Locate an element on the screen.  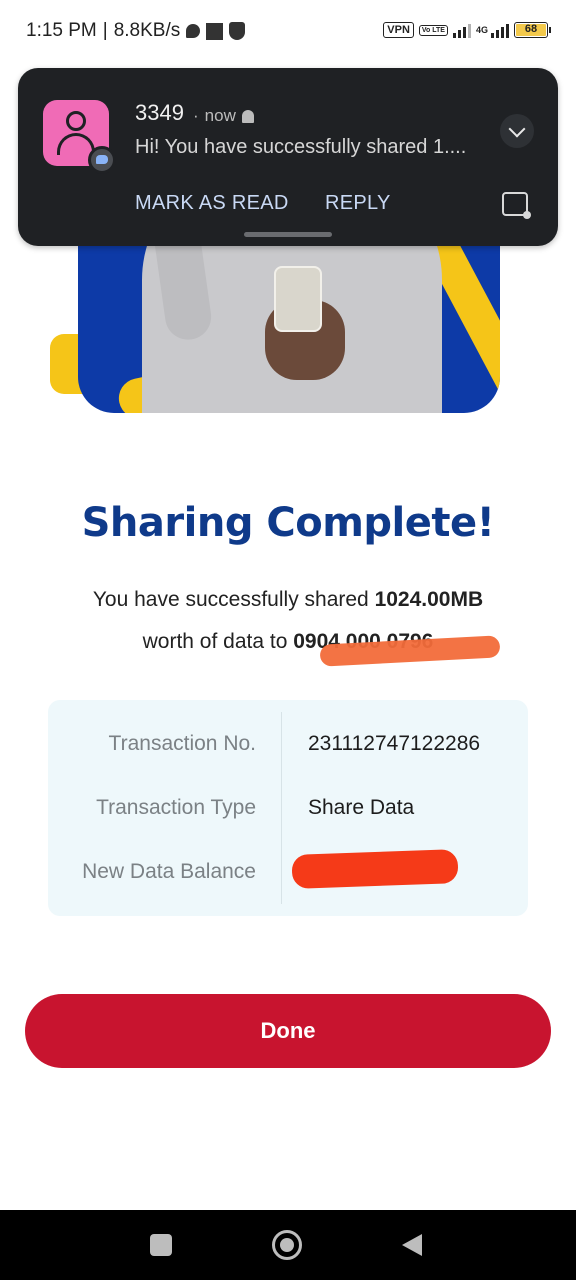
notification-sender: 3349 is located at coordinates (159, 112).